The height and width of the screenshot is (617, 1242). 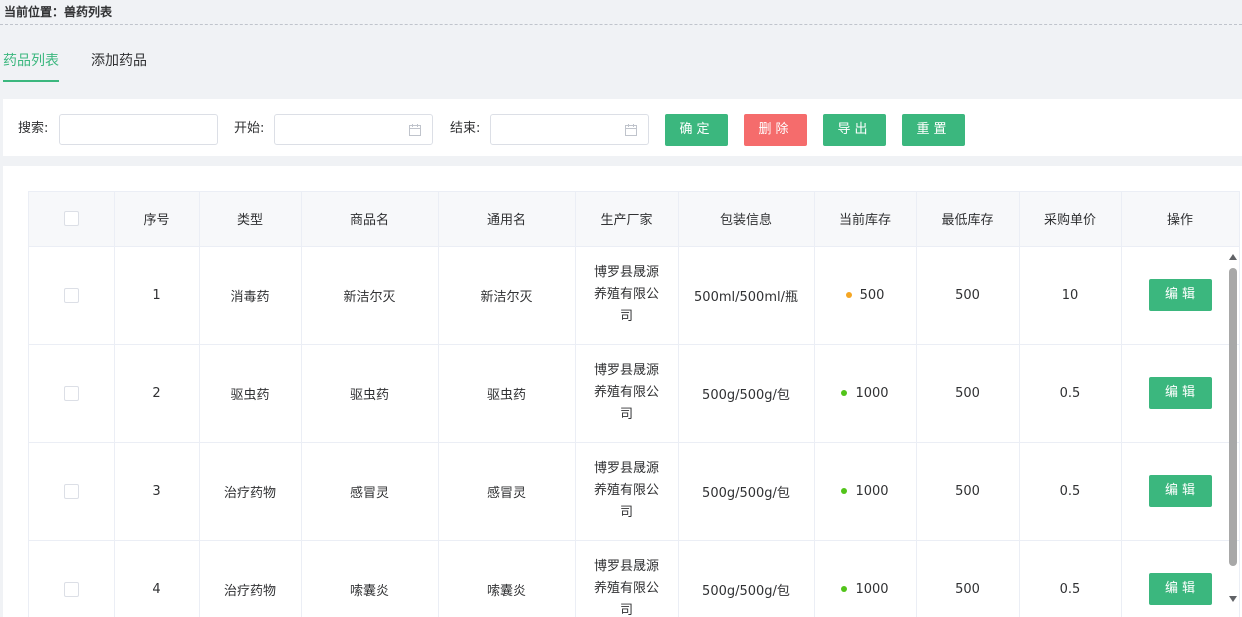 I want to click on scroll-down-arrow-icon, so click(x=1233, y=599).